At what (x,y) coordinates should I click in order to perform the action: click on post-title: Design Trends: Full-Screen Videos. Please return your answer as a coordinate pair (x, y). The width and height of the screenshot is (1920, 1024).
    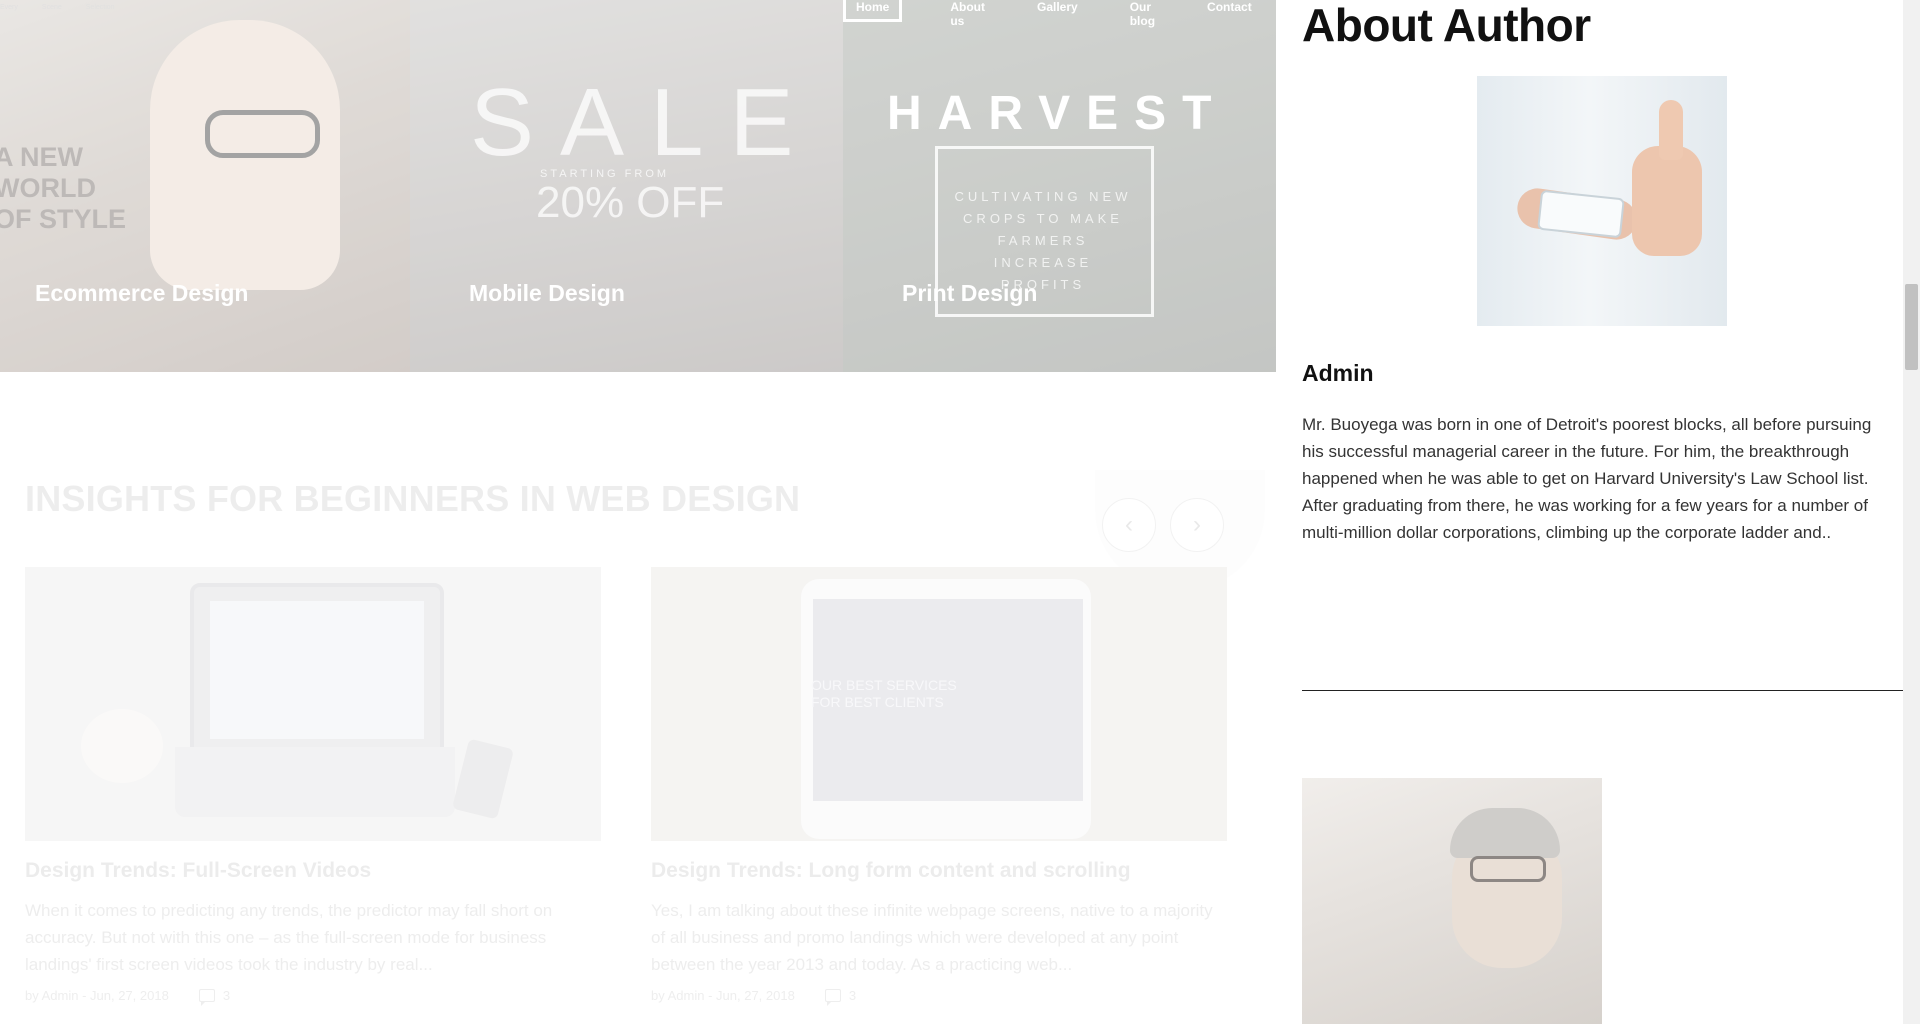
    Looking at the image, I should click on (313, 871).